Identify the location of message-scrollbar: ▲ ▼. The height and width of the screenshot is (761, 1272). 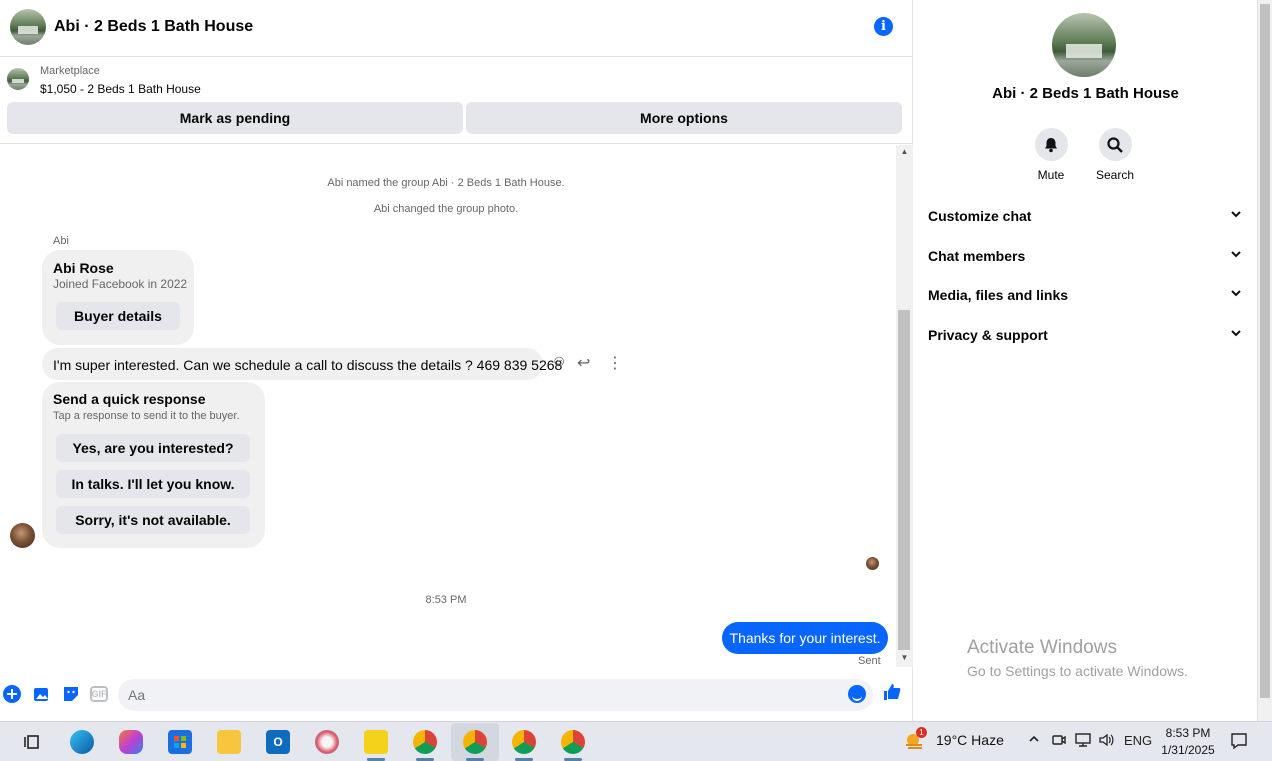
(904, 406).